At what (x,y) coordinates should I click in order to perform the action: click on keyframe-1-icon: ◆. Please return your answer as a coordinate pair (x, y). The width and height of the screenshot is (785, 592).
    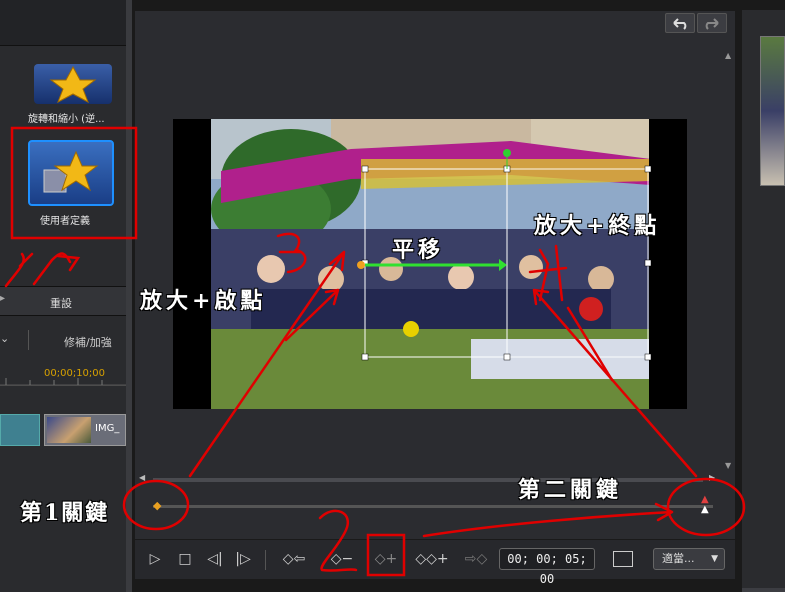
    Looking at the image, I should click on (157, 505).